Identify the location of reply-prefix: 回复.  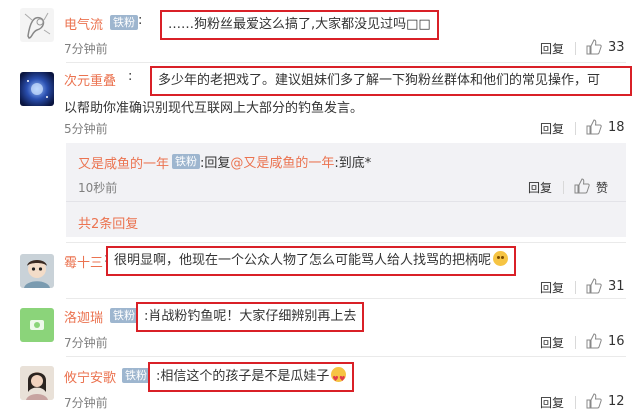
(217, 163).